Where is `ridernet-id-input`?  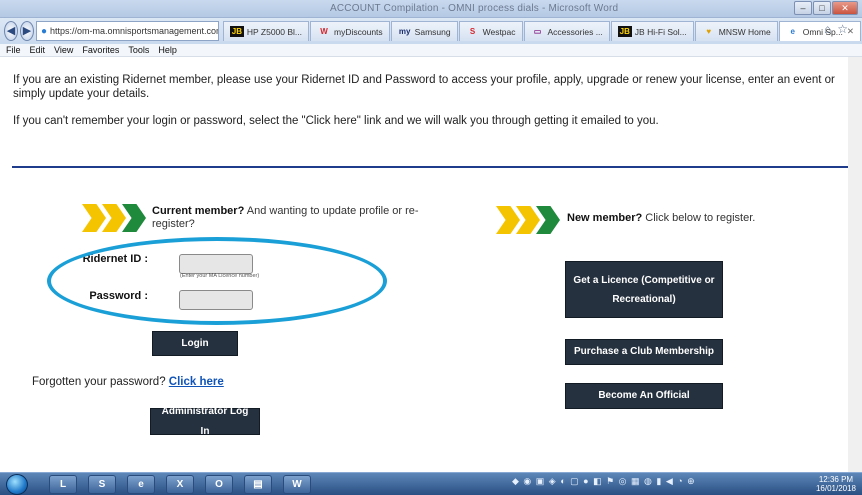 ridernet-id-input is located at coordinates (216, 264).